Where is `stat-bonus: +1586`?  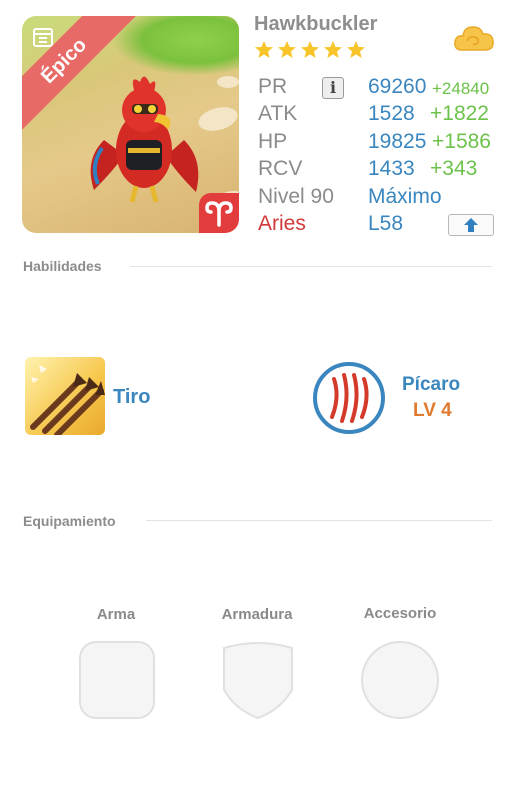
stat-bonus: +1586 is located at coordinates (461, 141).